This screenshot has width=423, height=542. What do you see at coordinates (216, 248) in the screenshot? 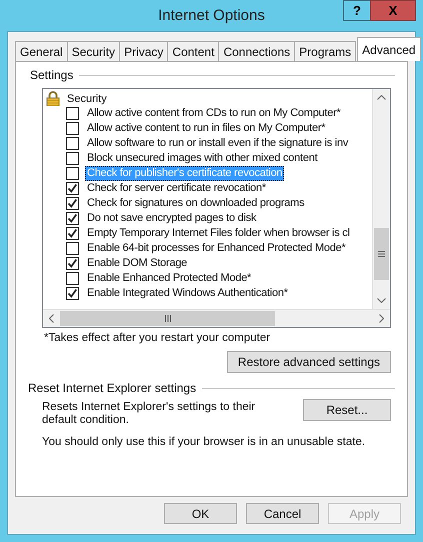
I see `option-label: Enable 64-bit processes for Enhanced Protected Mode*` at bounding box center [216, 248].